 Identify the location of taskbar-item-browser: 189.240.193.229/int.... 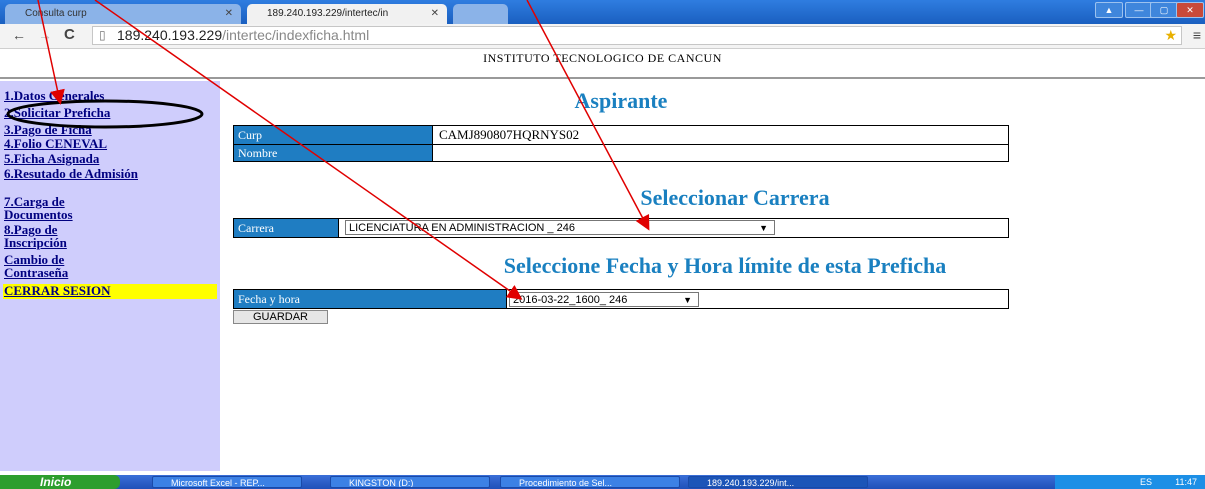
(778, 482).